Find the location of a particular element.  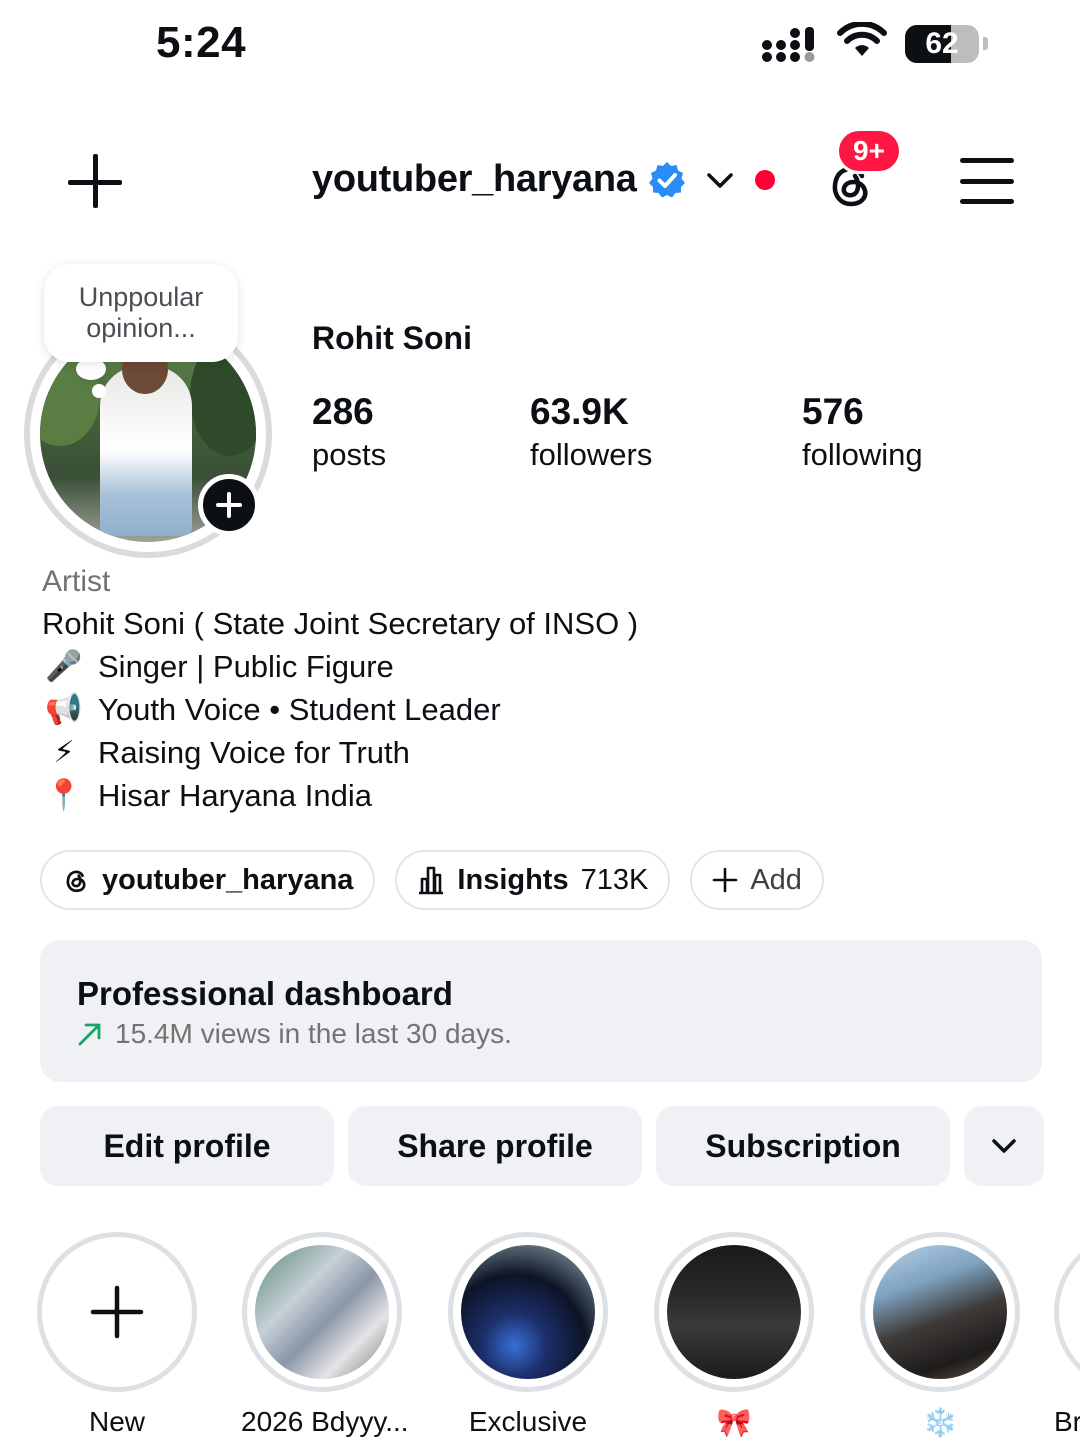

threads-profile-pill: youtuber_haryana is located at coordinates (208, 880).